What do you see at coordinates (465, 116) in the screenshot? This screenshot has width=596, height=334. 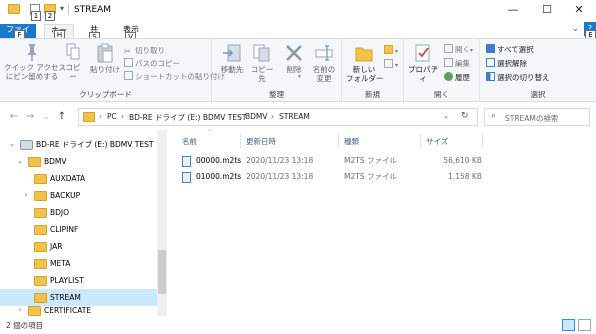 I see `refresh-icon: ↻` at bounding box center [465, 116].